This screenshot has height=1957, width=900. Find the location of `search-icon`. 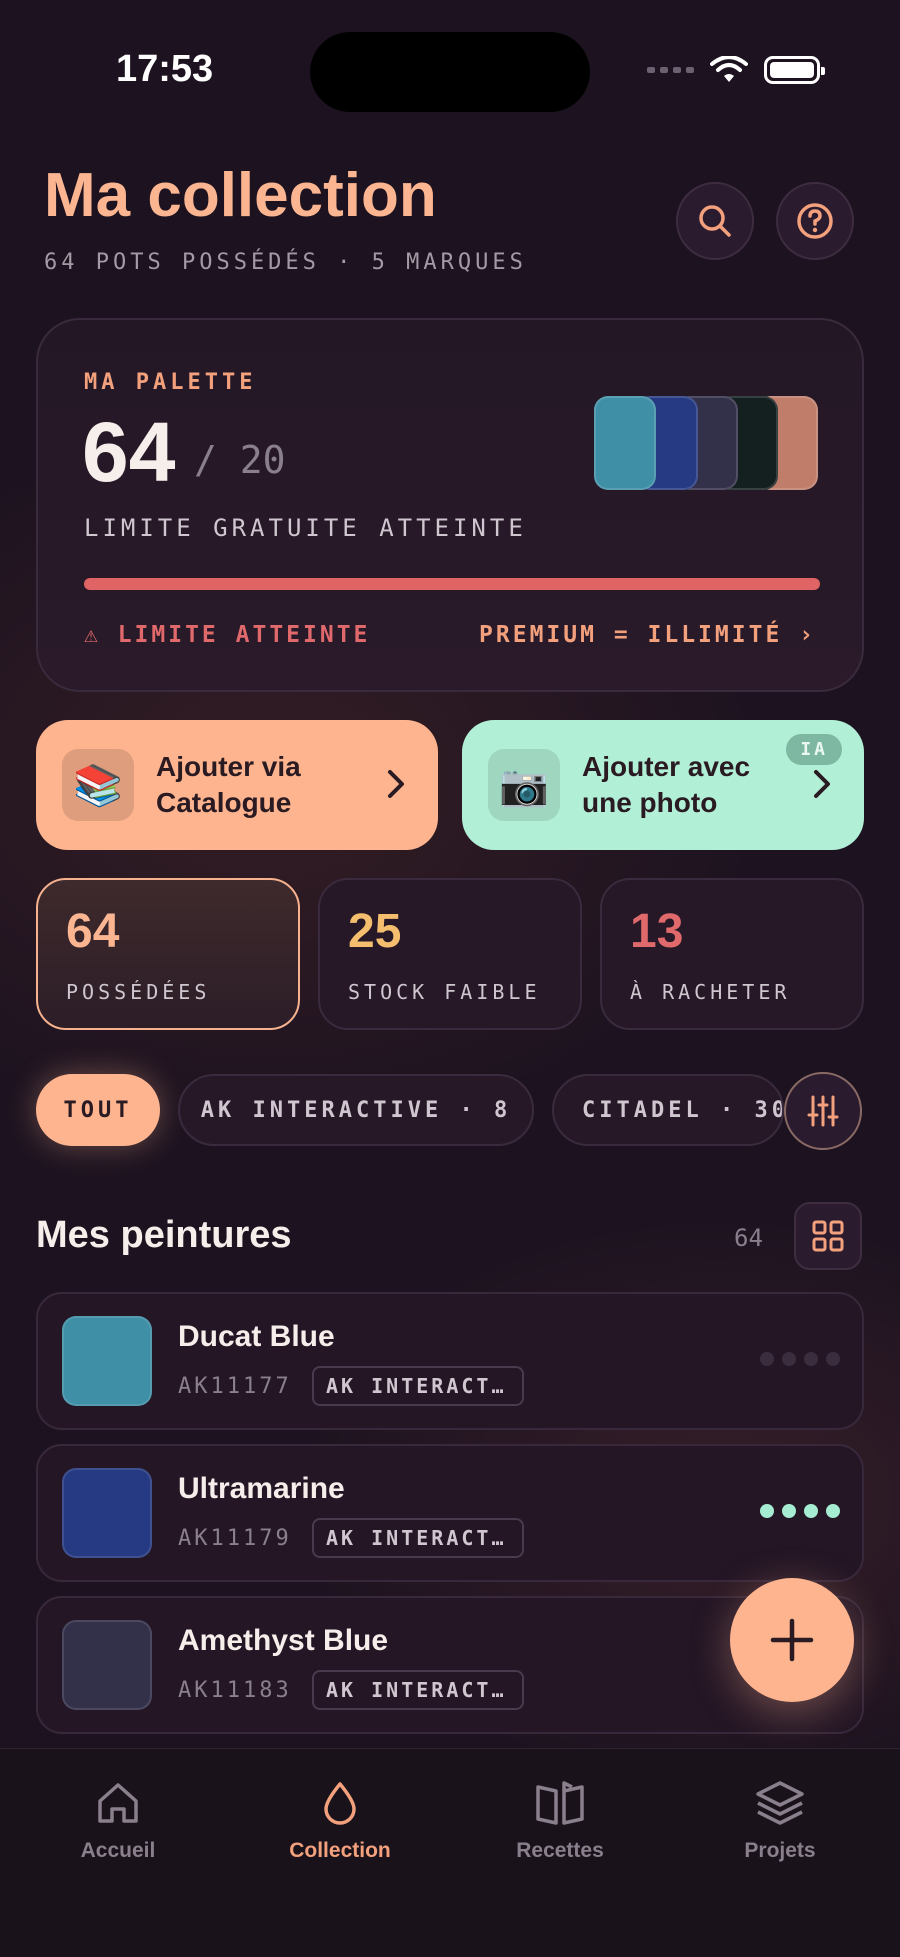

search-icon is located at coordinates (715, 221).